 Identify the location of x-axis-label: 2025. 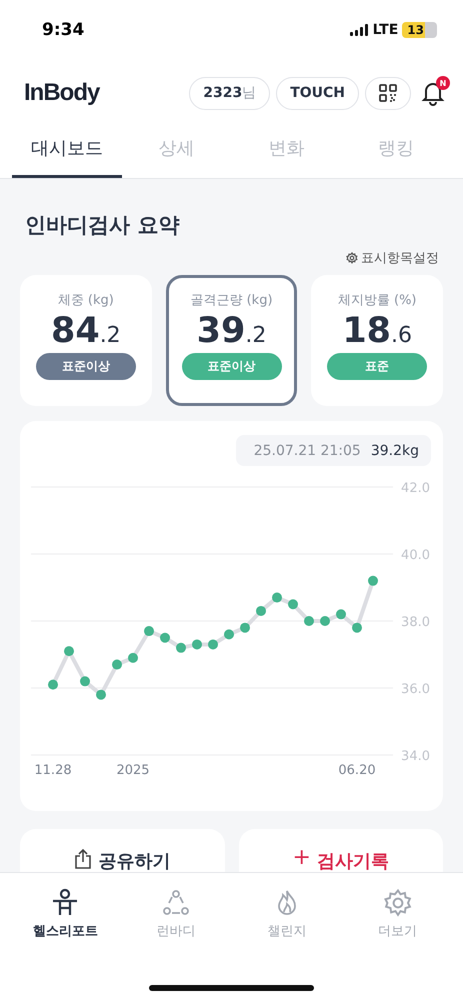
(133, 770).